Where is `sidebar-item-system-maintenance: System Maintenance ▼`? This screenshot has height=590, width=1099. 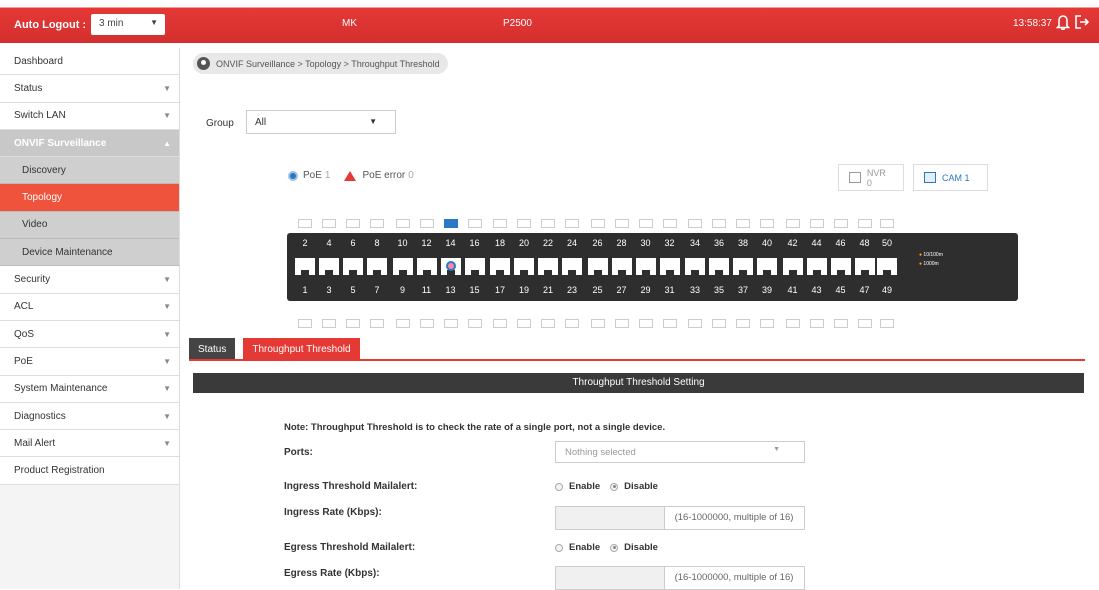 sidebar-item-system-maintenance: System Maintenance ▼ is located at coordinates (89, 389).